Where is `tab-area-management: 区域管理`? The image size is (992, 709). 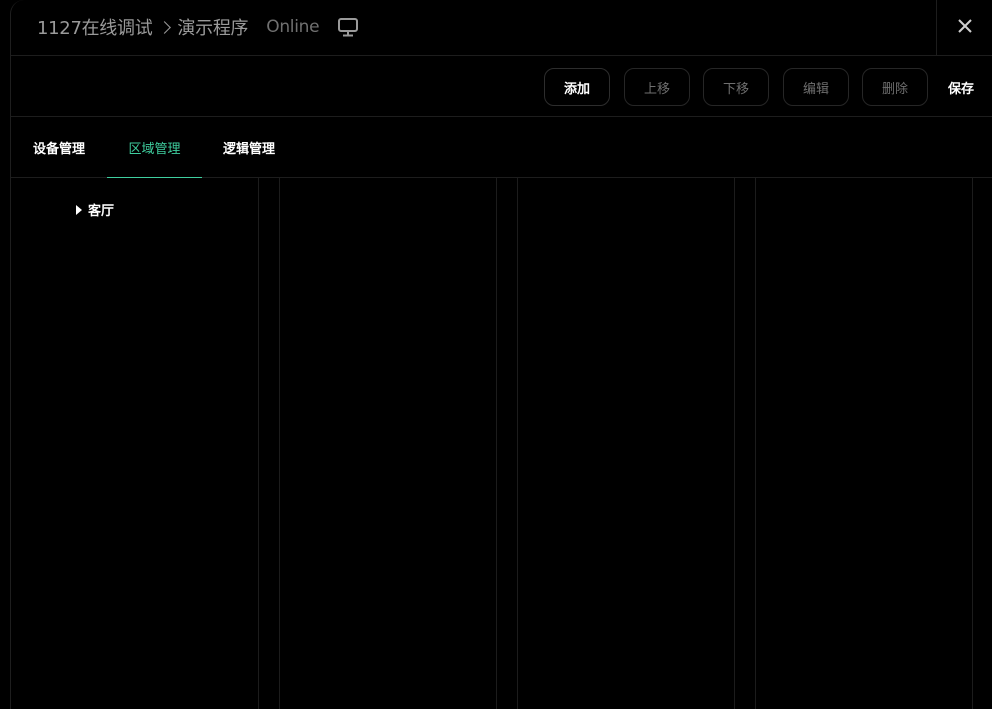 tab-area-management: 区域管理 is located at coordinates (154, 147).